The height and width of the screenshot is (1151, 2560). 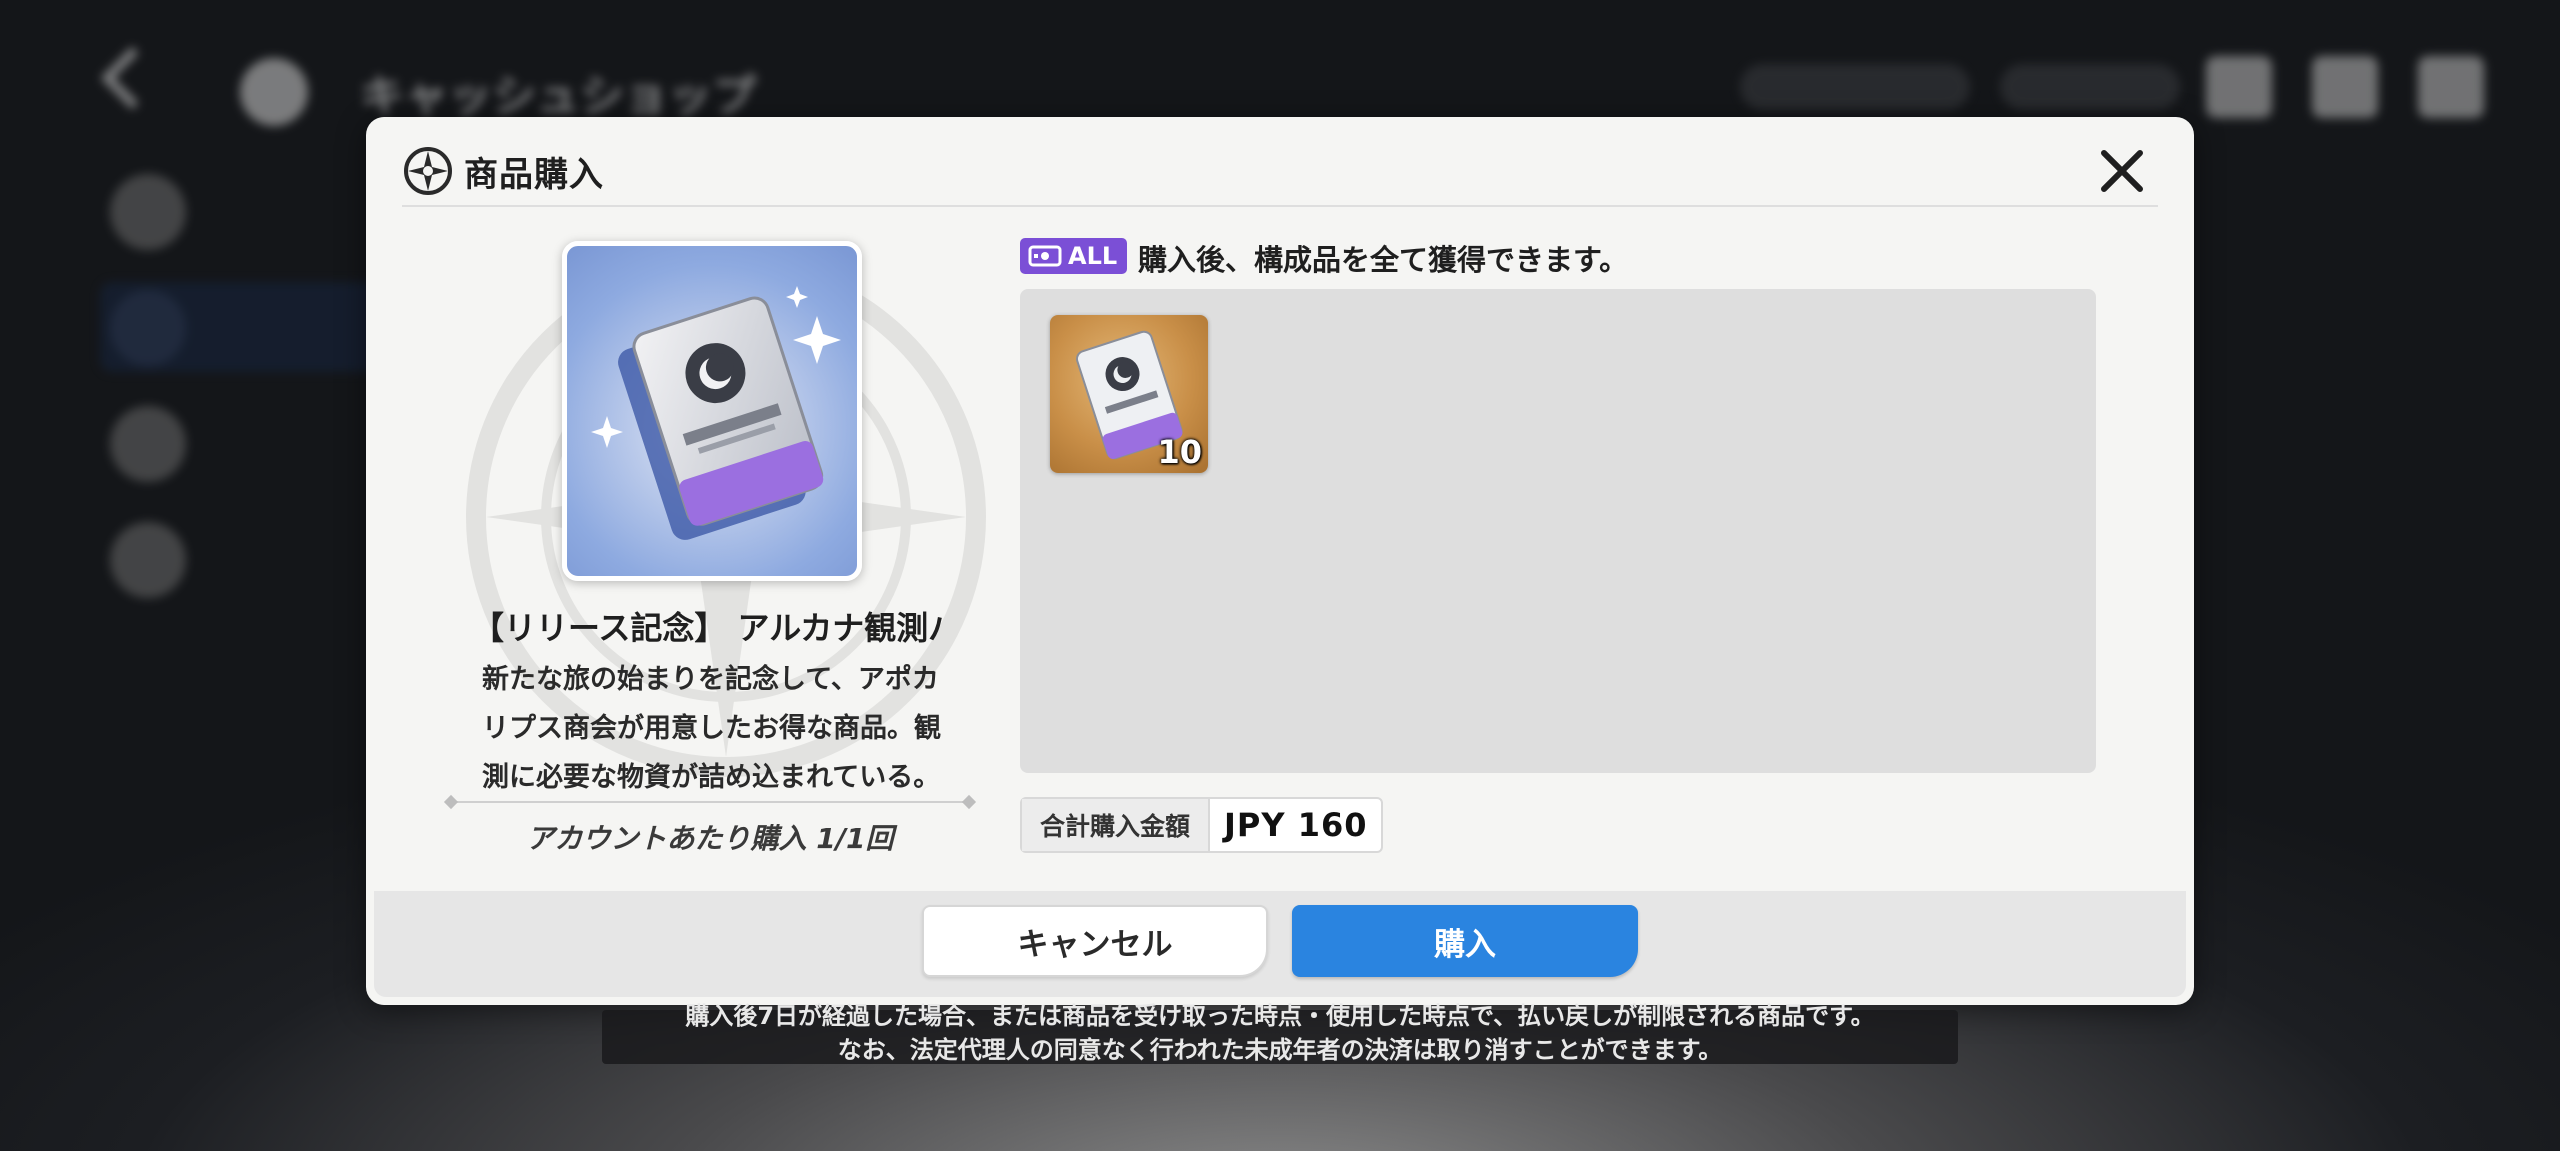 What do you see at coordinates (1095, 941) in the screenshot?
I see `cancel-button: キャンセル` at bounding box center [1095, 941].